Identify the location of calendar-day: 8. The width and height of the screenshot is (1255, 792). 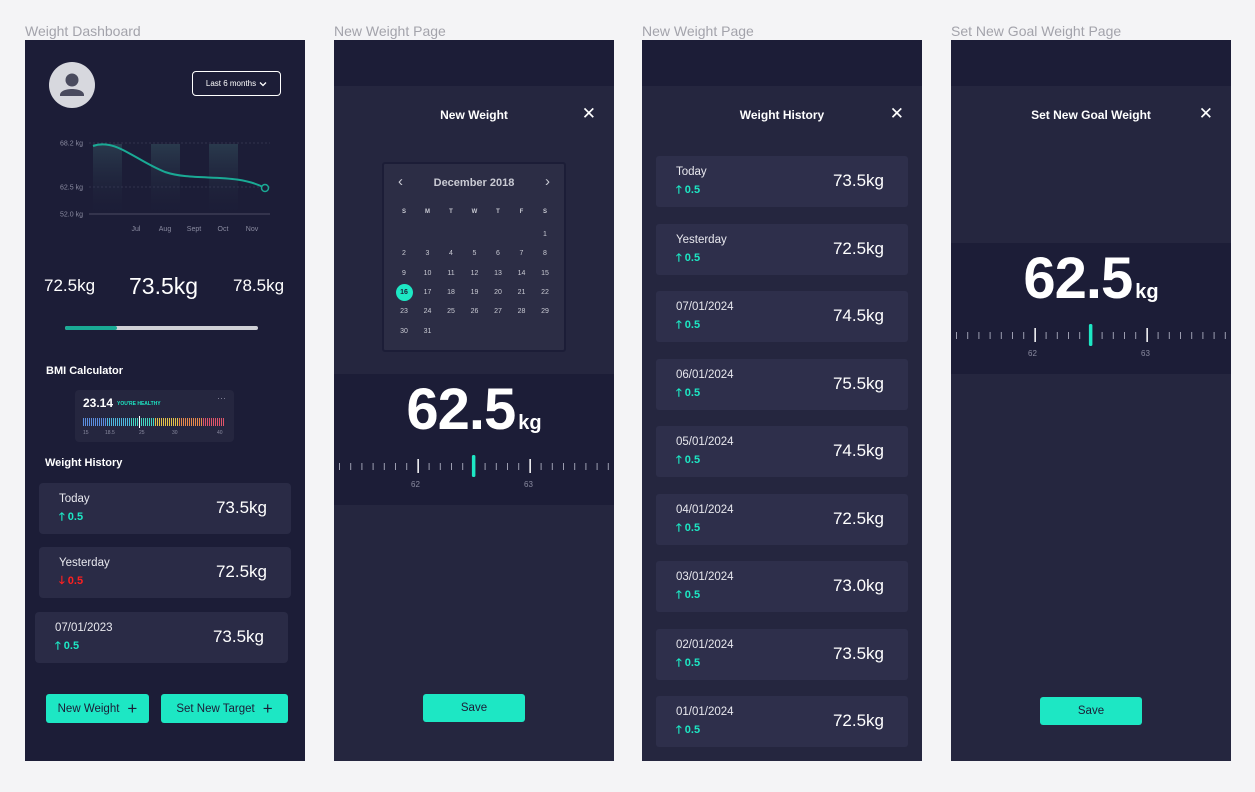
(545, 254).